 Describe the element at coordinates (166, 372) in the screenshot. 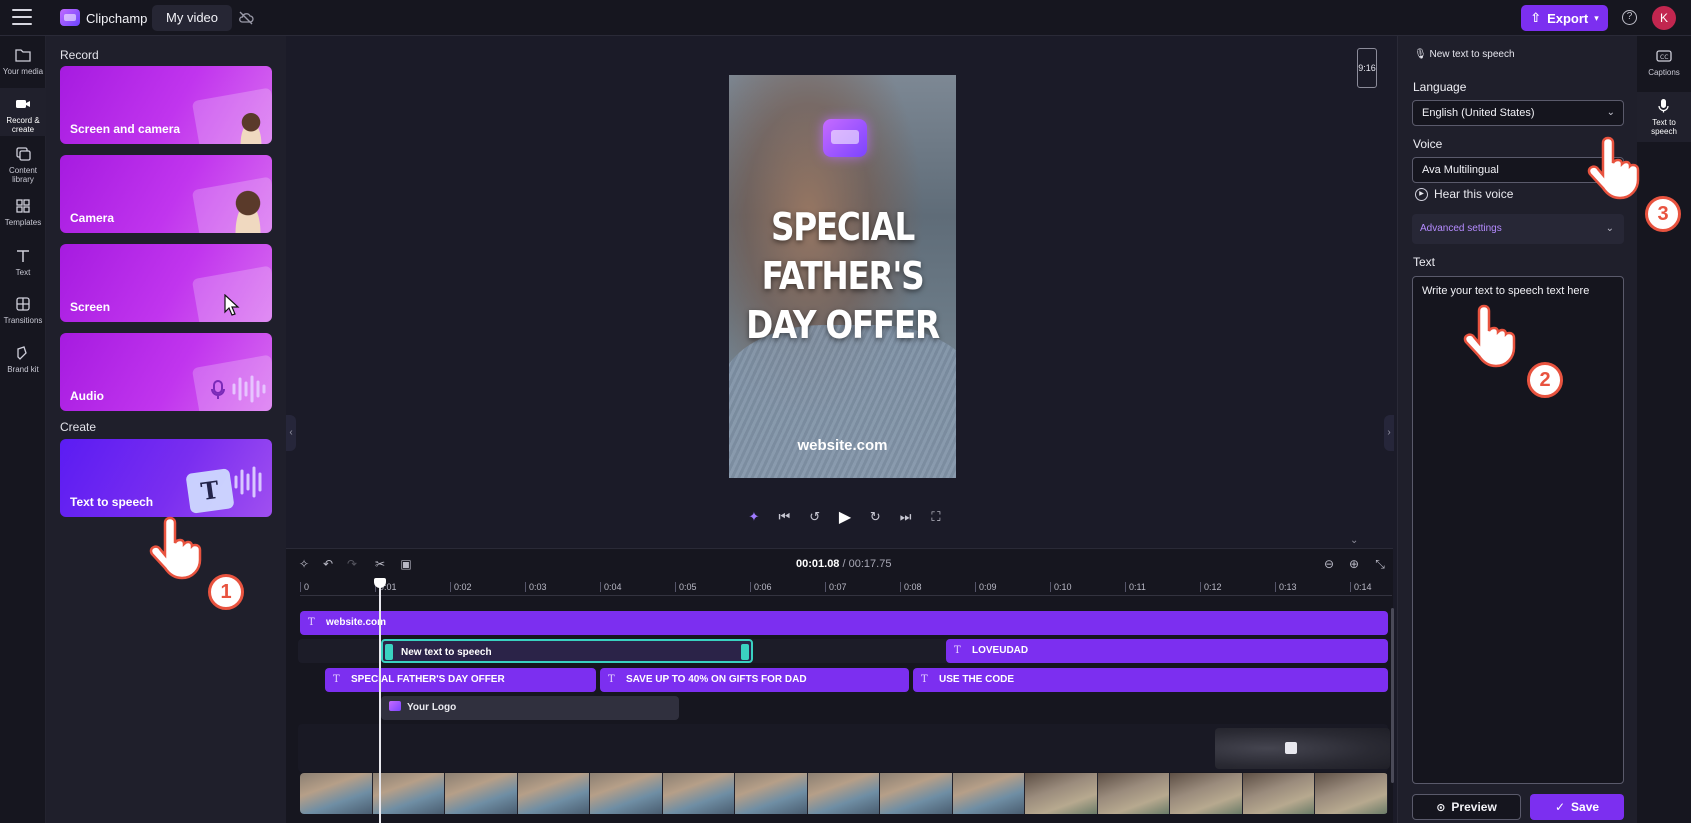

I see `audio-card: Audio` at that location.